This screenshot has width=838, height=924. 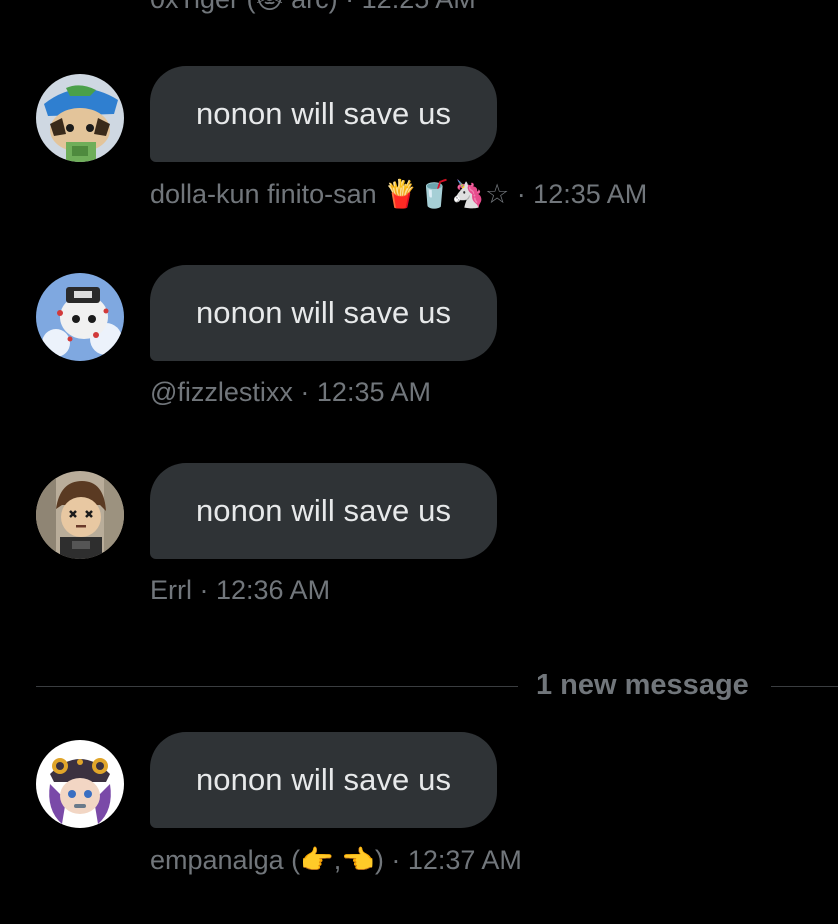 I want to click on divider-line-right, so click(x=804, y=686).